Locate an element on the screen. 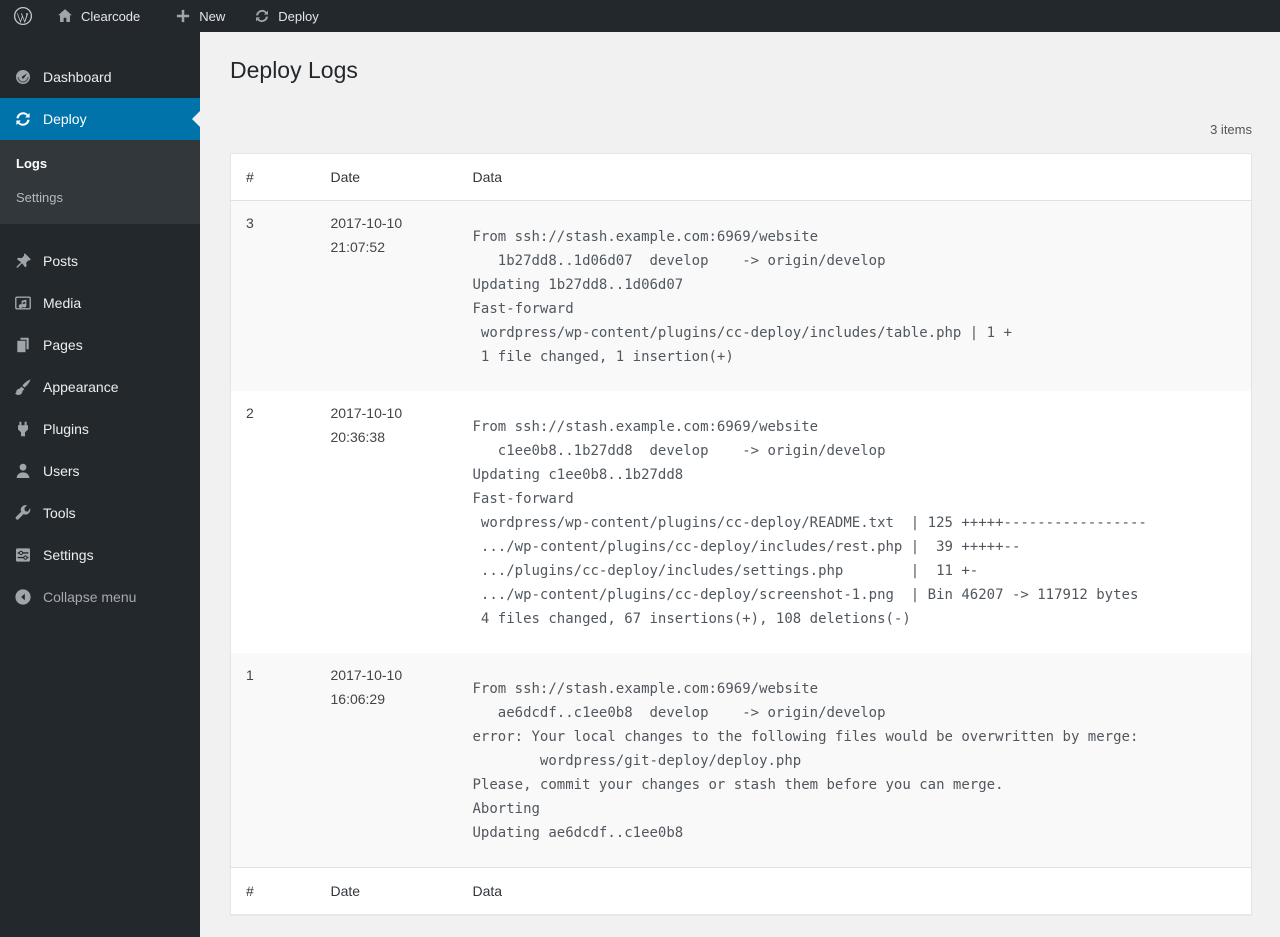 This screenshot has width=1280, height=937. sidebar-item-label: Dashboard is located at coordinates (77, 77).